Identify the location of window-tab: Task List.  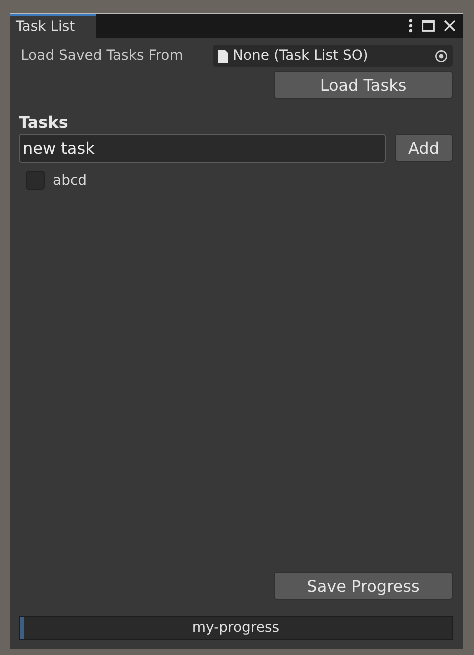
(53, 26).